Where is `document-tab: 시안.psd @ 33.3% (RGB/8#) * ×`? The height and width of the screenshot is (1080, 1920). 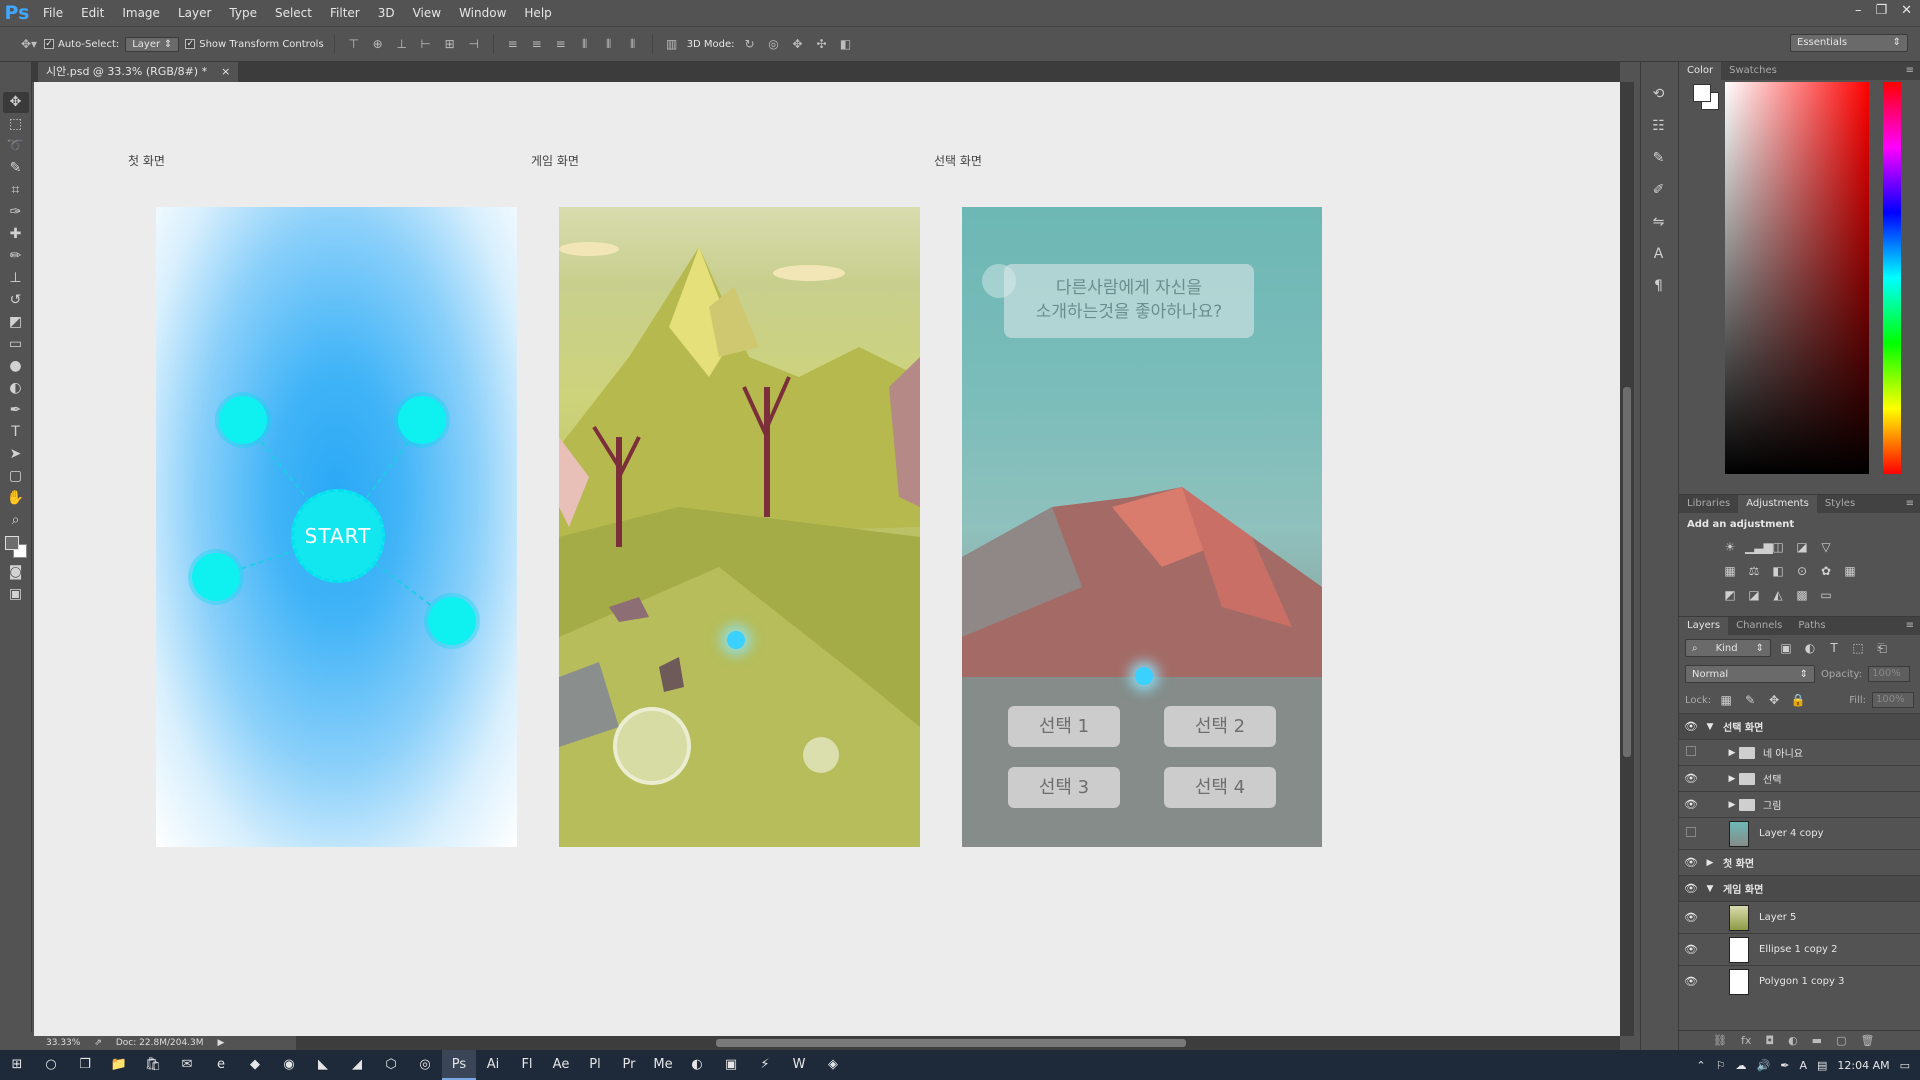
document-tab: 시안.psd @ 33.3% (RGB/8#) * × is located at coordinates (138, 72).